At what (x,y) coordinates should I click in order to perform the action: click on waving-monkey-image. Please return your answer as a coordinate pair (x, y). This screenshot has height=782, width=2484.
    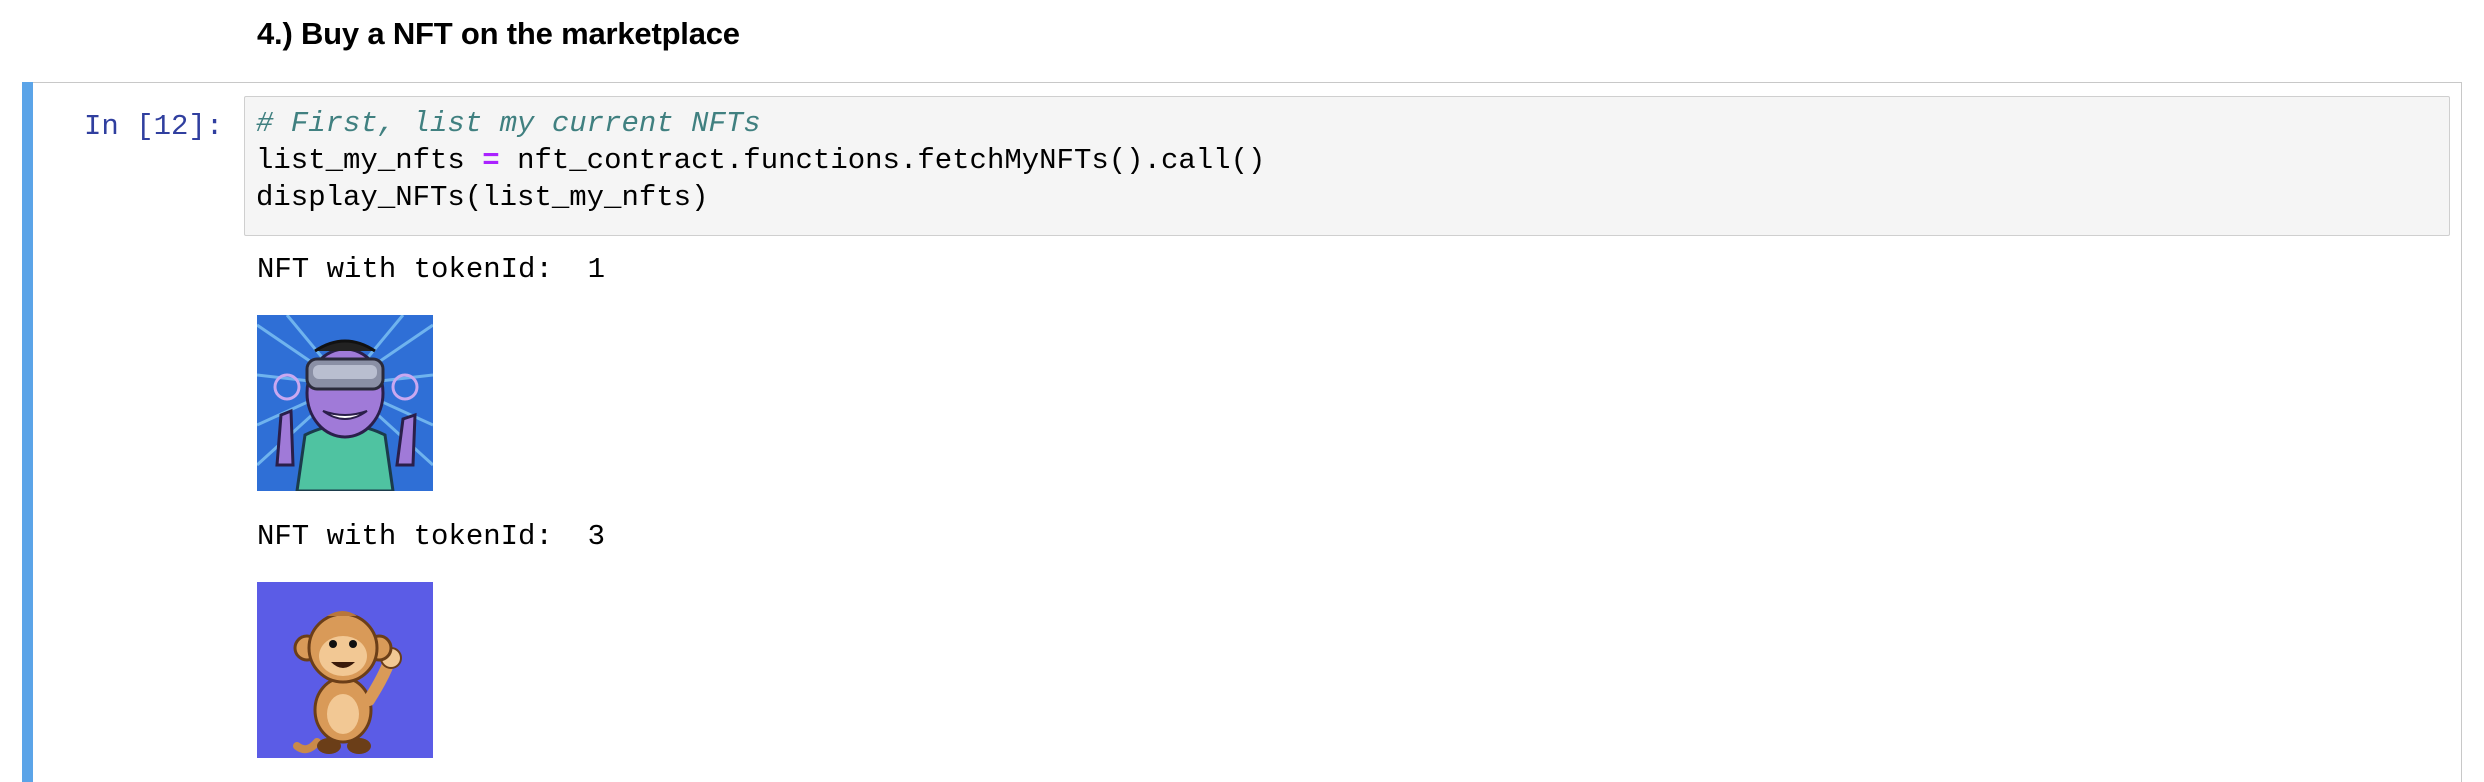
    Looking at the image, I should click on (345, 670).